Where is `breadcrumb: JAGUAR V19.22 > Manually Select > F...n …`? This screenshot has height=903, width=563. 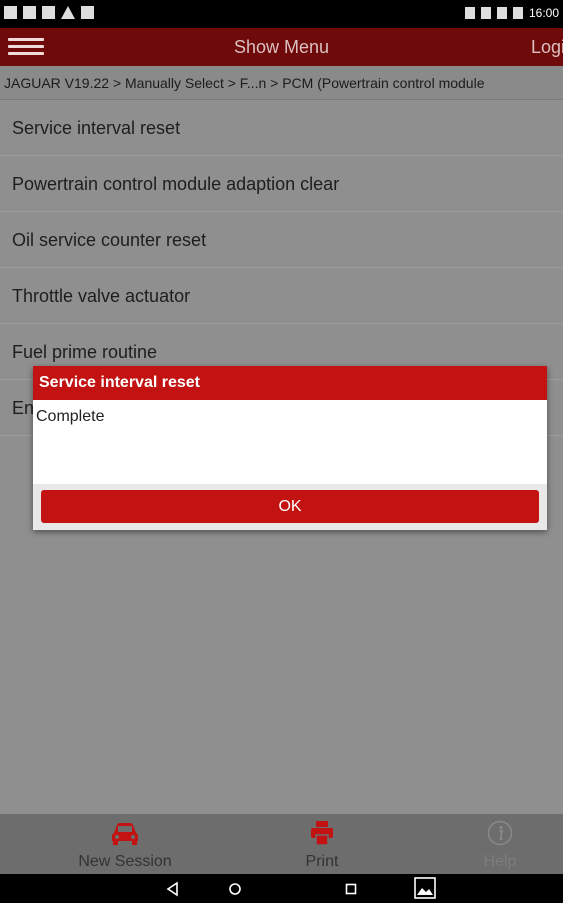
breadcrumb: JAGUAR V19.22 > Manually Select > F...n … is located at coordinates (281, 83).